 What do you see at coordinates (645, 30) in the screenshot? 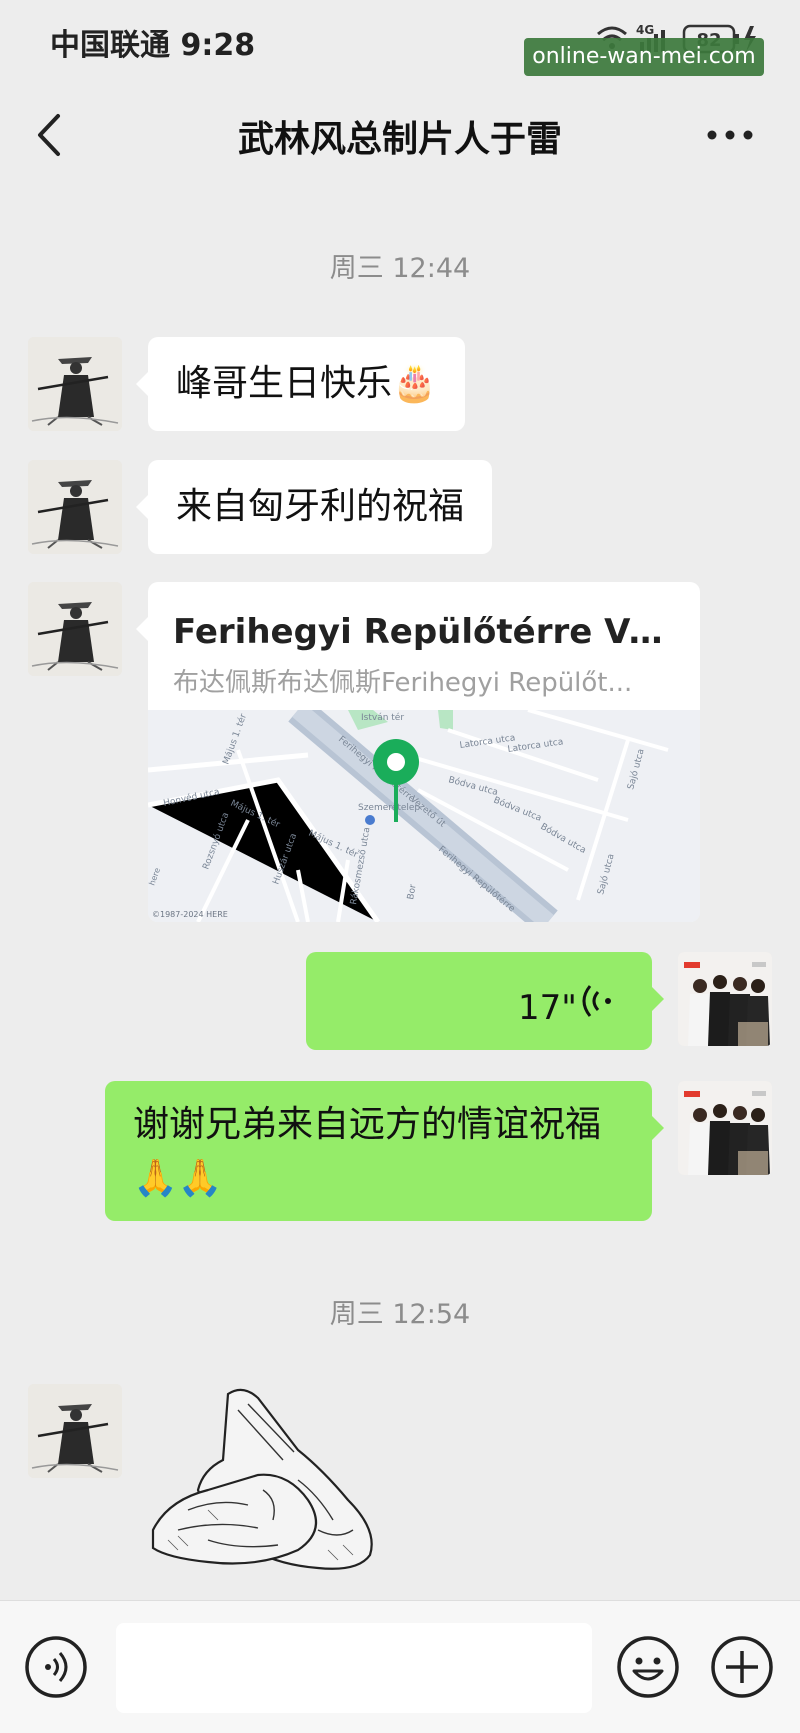
I see `network-label: 4G` at bounding box center [645, 30].